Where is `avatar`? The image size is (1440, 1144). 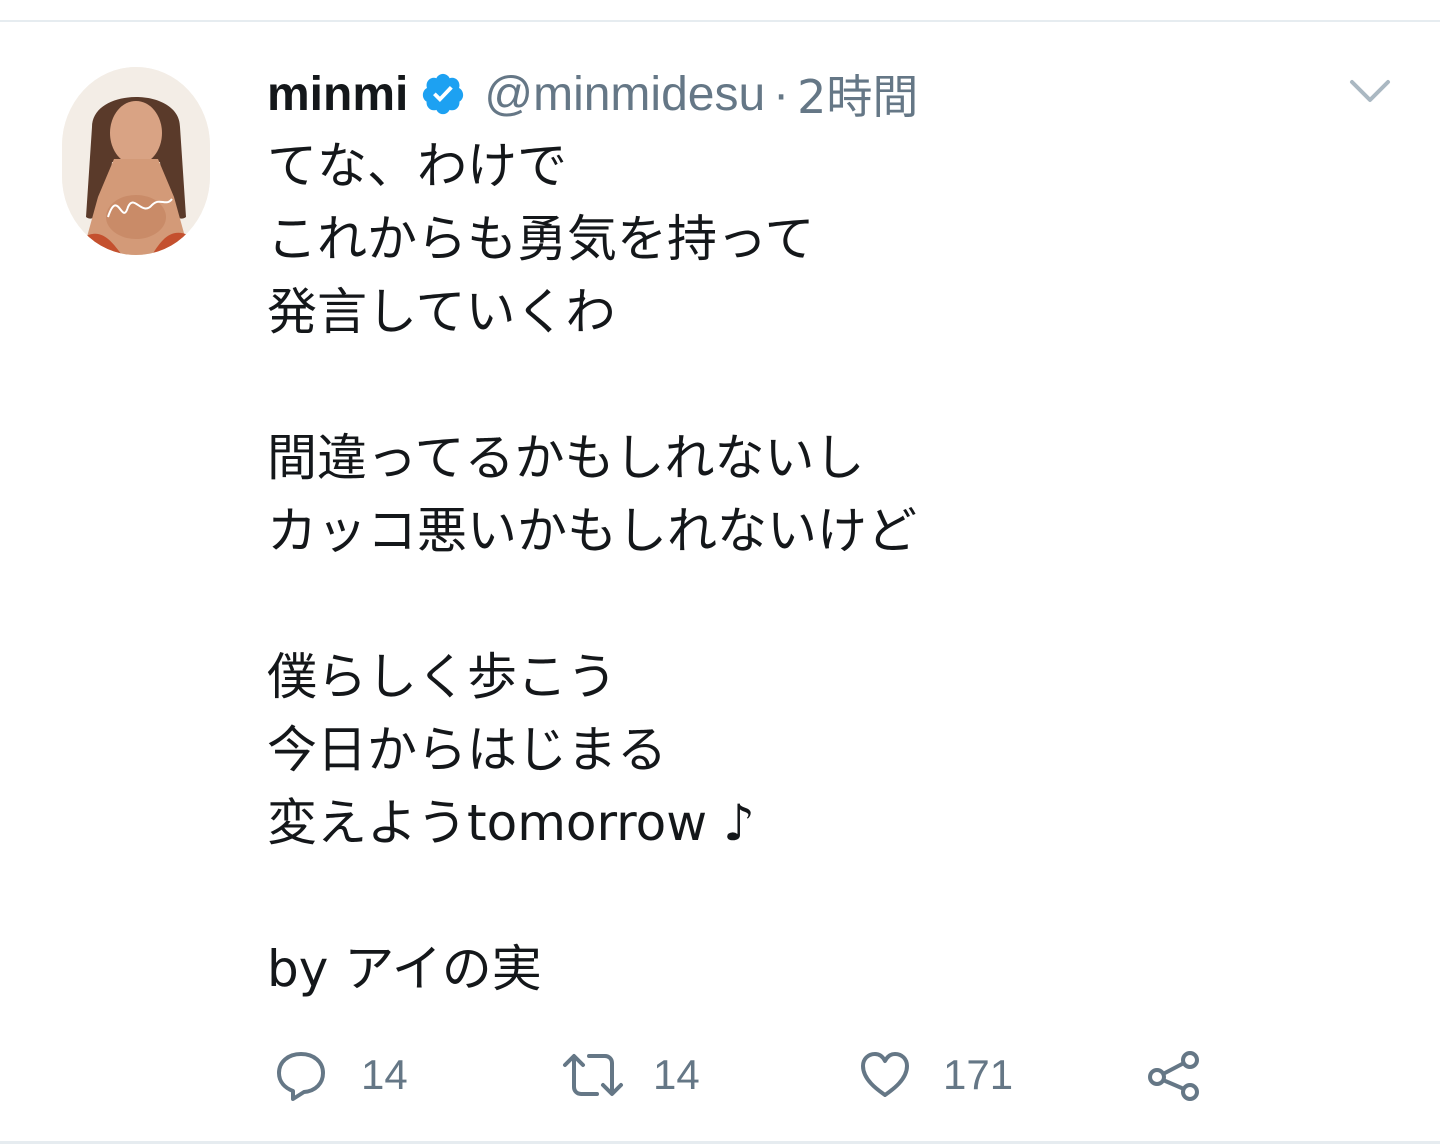 avatar is located at coordinates (136, 161).